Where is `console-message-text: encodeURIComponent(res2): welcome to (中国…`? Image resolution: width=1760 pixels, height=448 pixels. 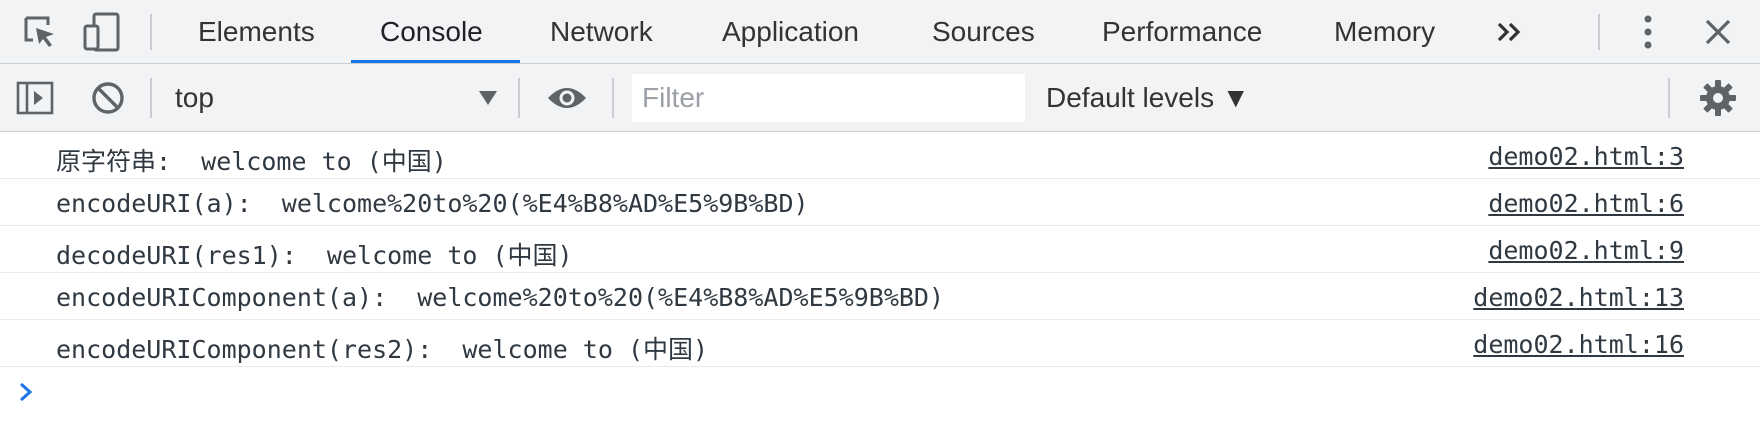
console-message-text: encodeURIComponent(res2): welcome to (中国… is located at coordinates (382, 349).